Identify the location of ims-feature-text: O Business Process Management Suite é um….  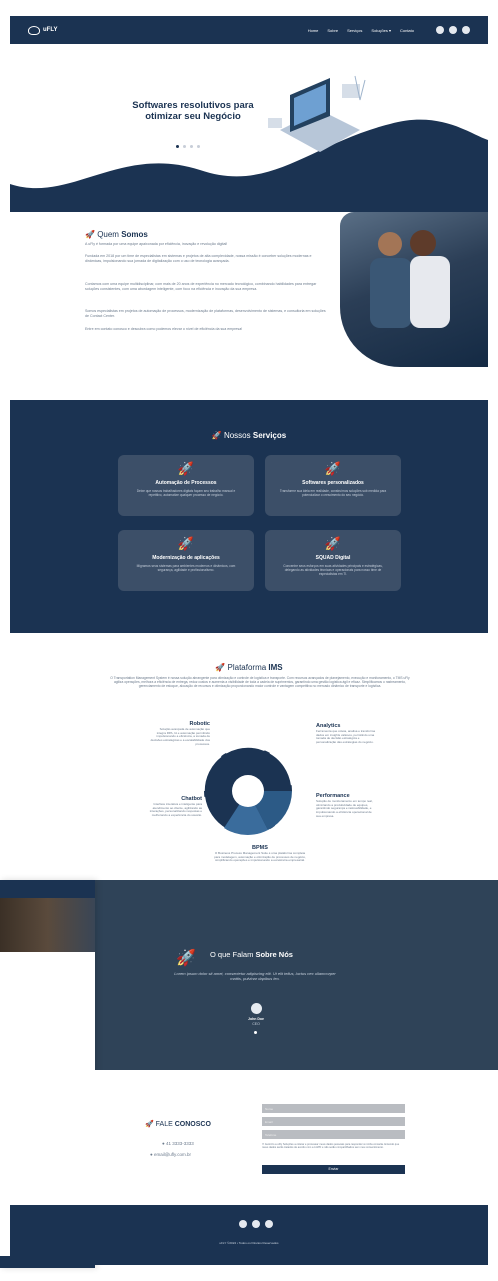
(260, 856).